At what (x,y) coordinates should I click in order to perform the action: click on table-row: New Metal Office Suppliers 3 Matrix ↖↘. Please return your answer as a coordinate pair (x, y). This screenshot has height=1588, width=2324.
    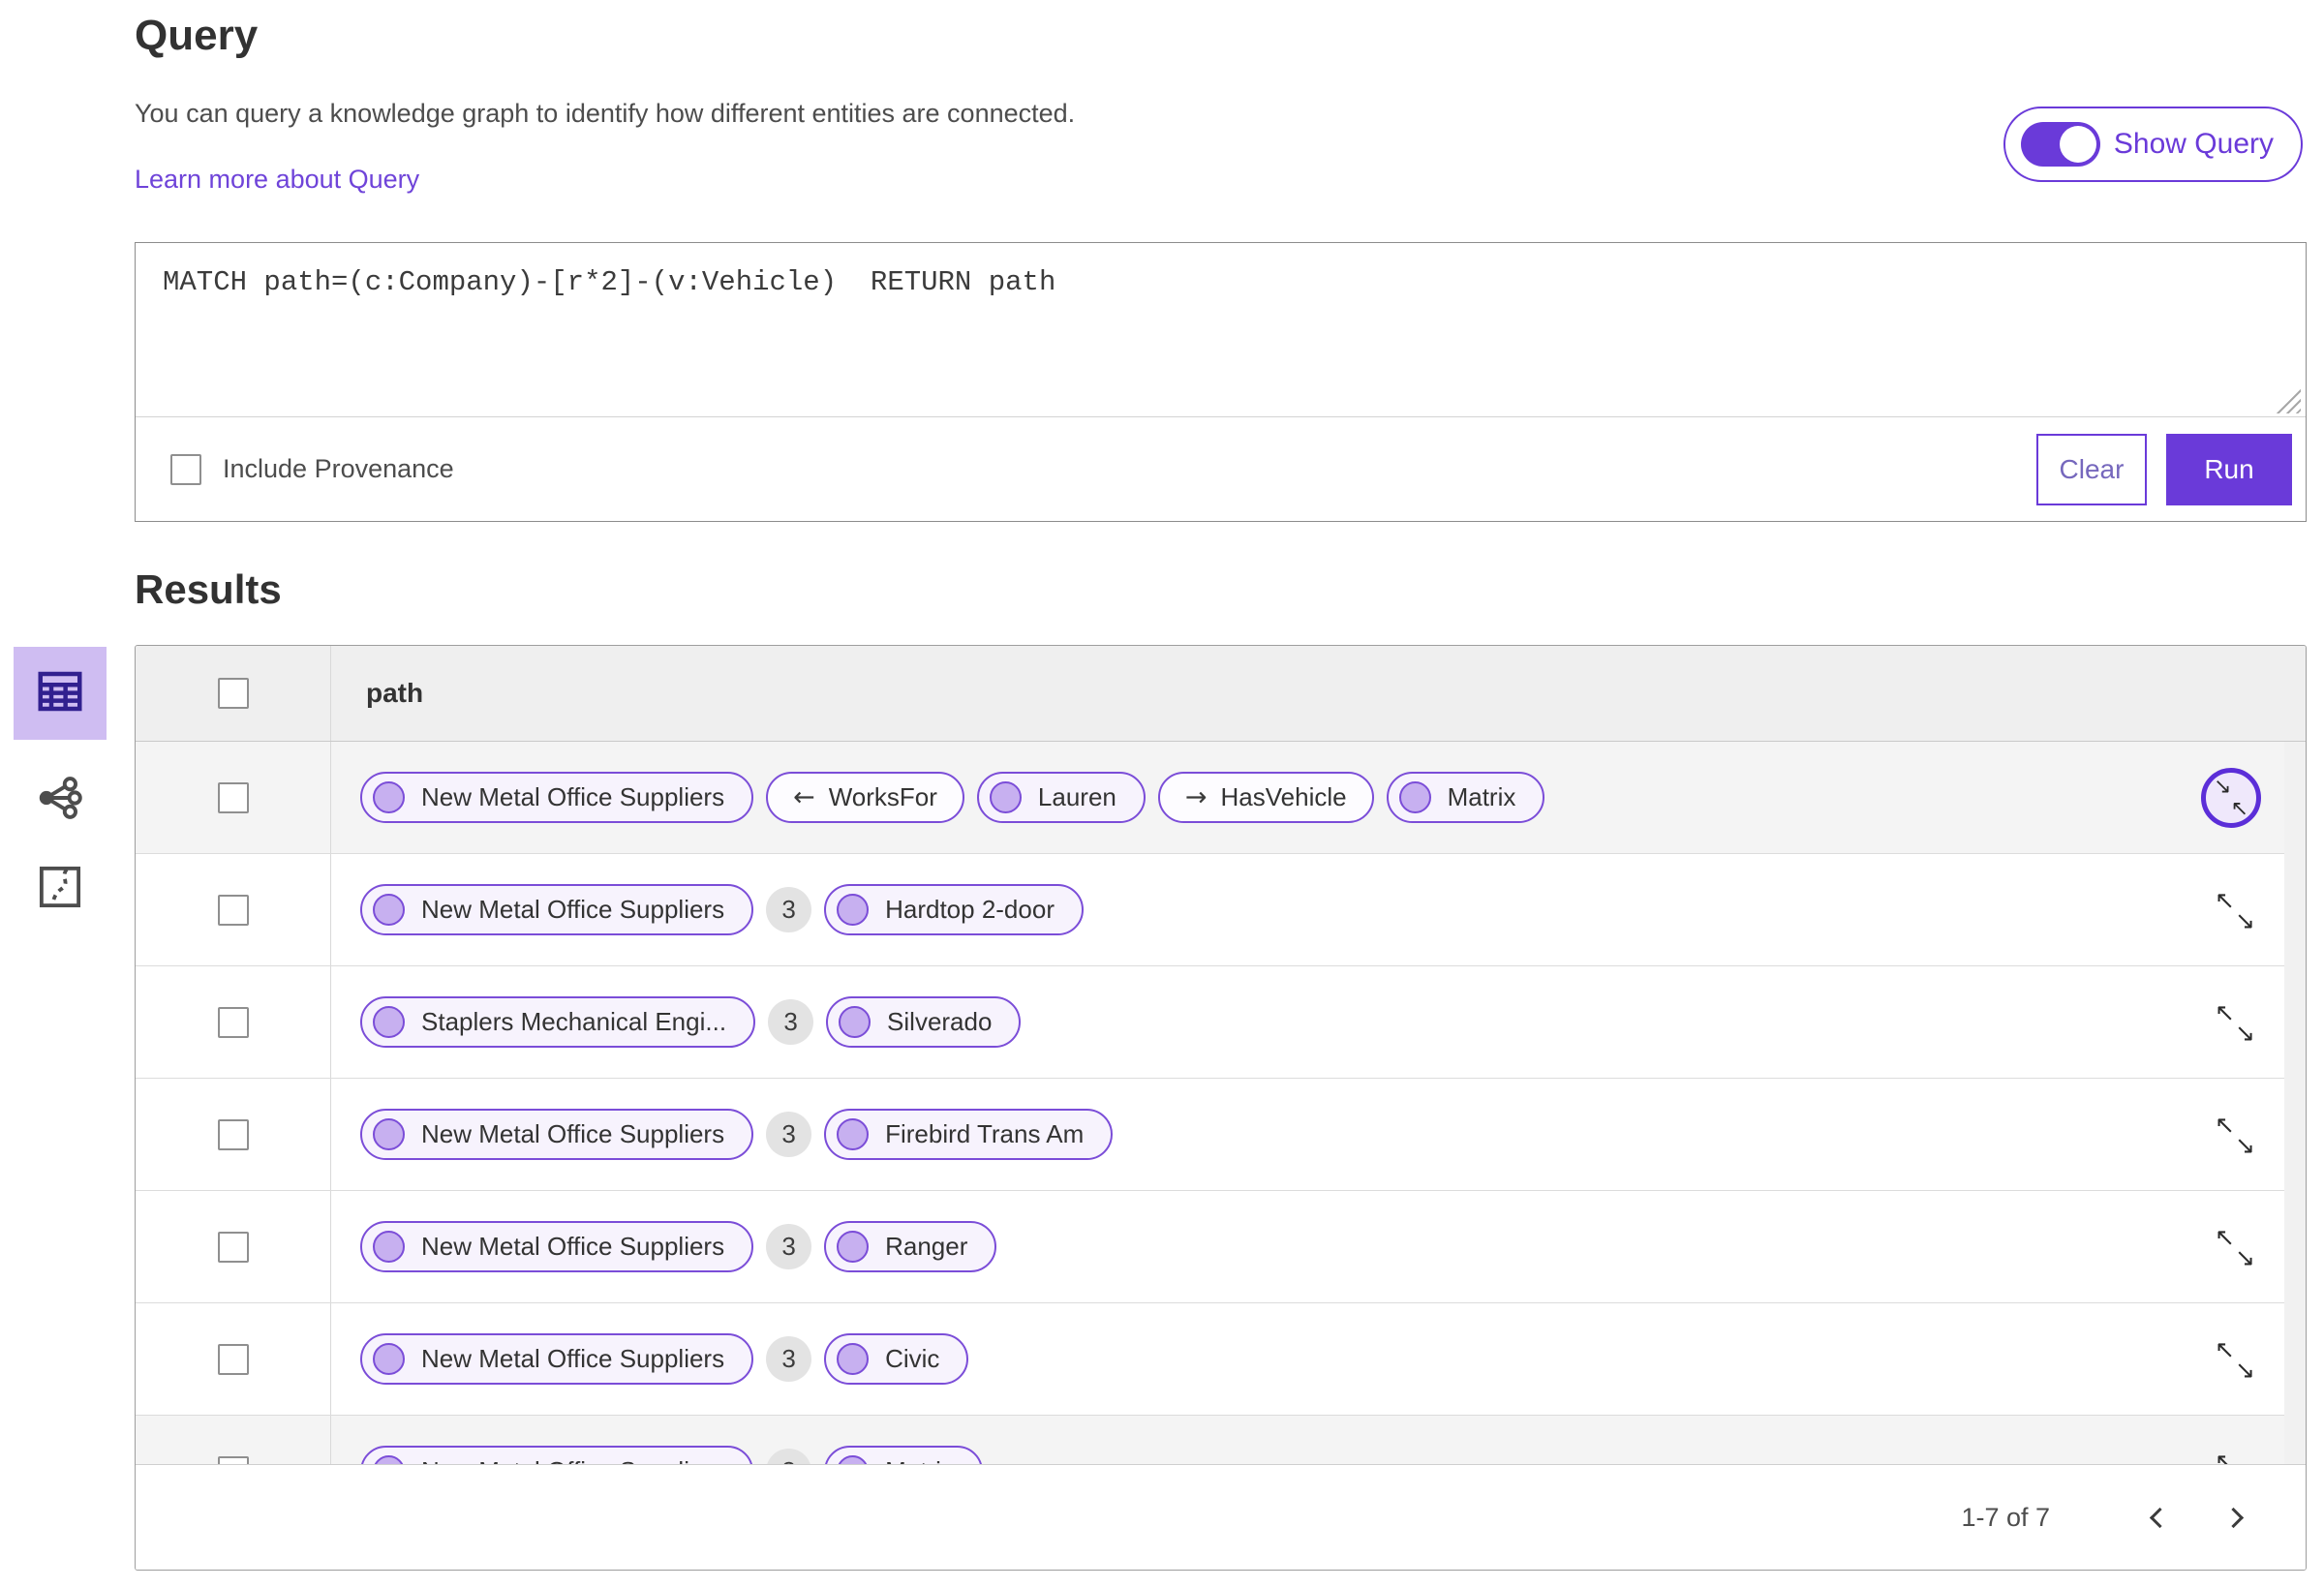
    Looking at the image, I should click on (1221, 1440).